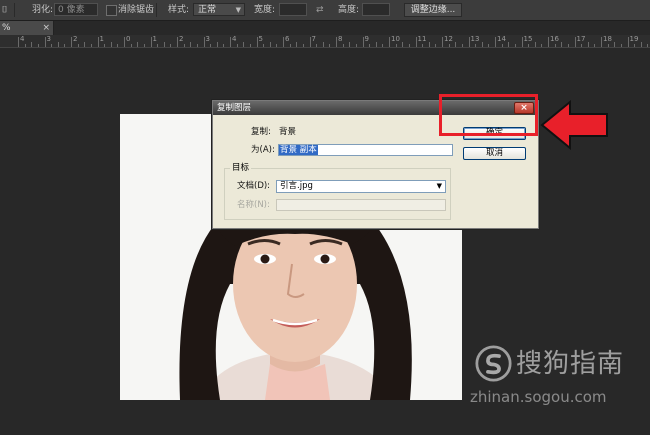 The width and height of the screenshot is (650, 435). What do you see at coordinates (111, 10) in the screenshot?
I see `antialias-checkbox` at bounding box center [111, 10].